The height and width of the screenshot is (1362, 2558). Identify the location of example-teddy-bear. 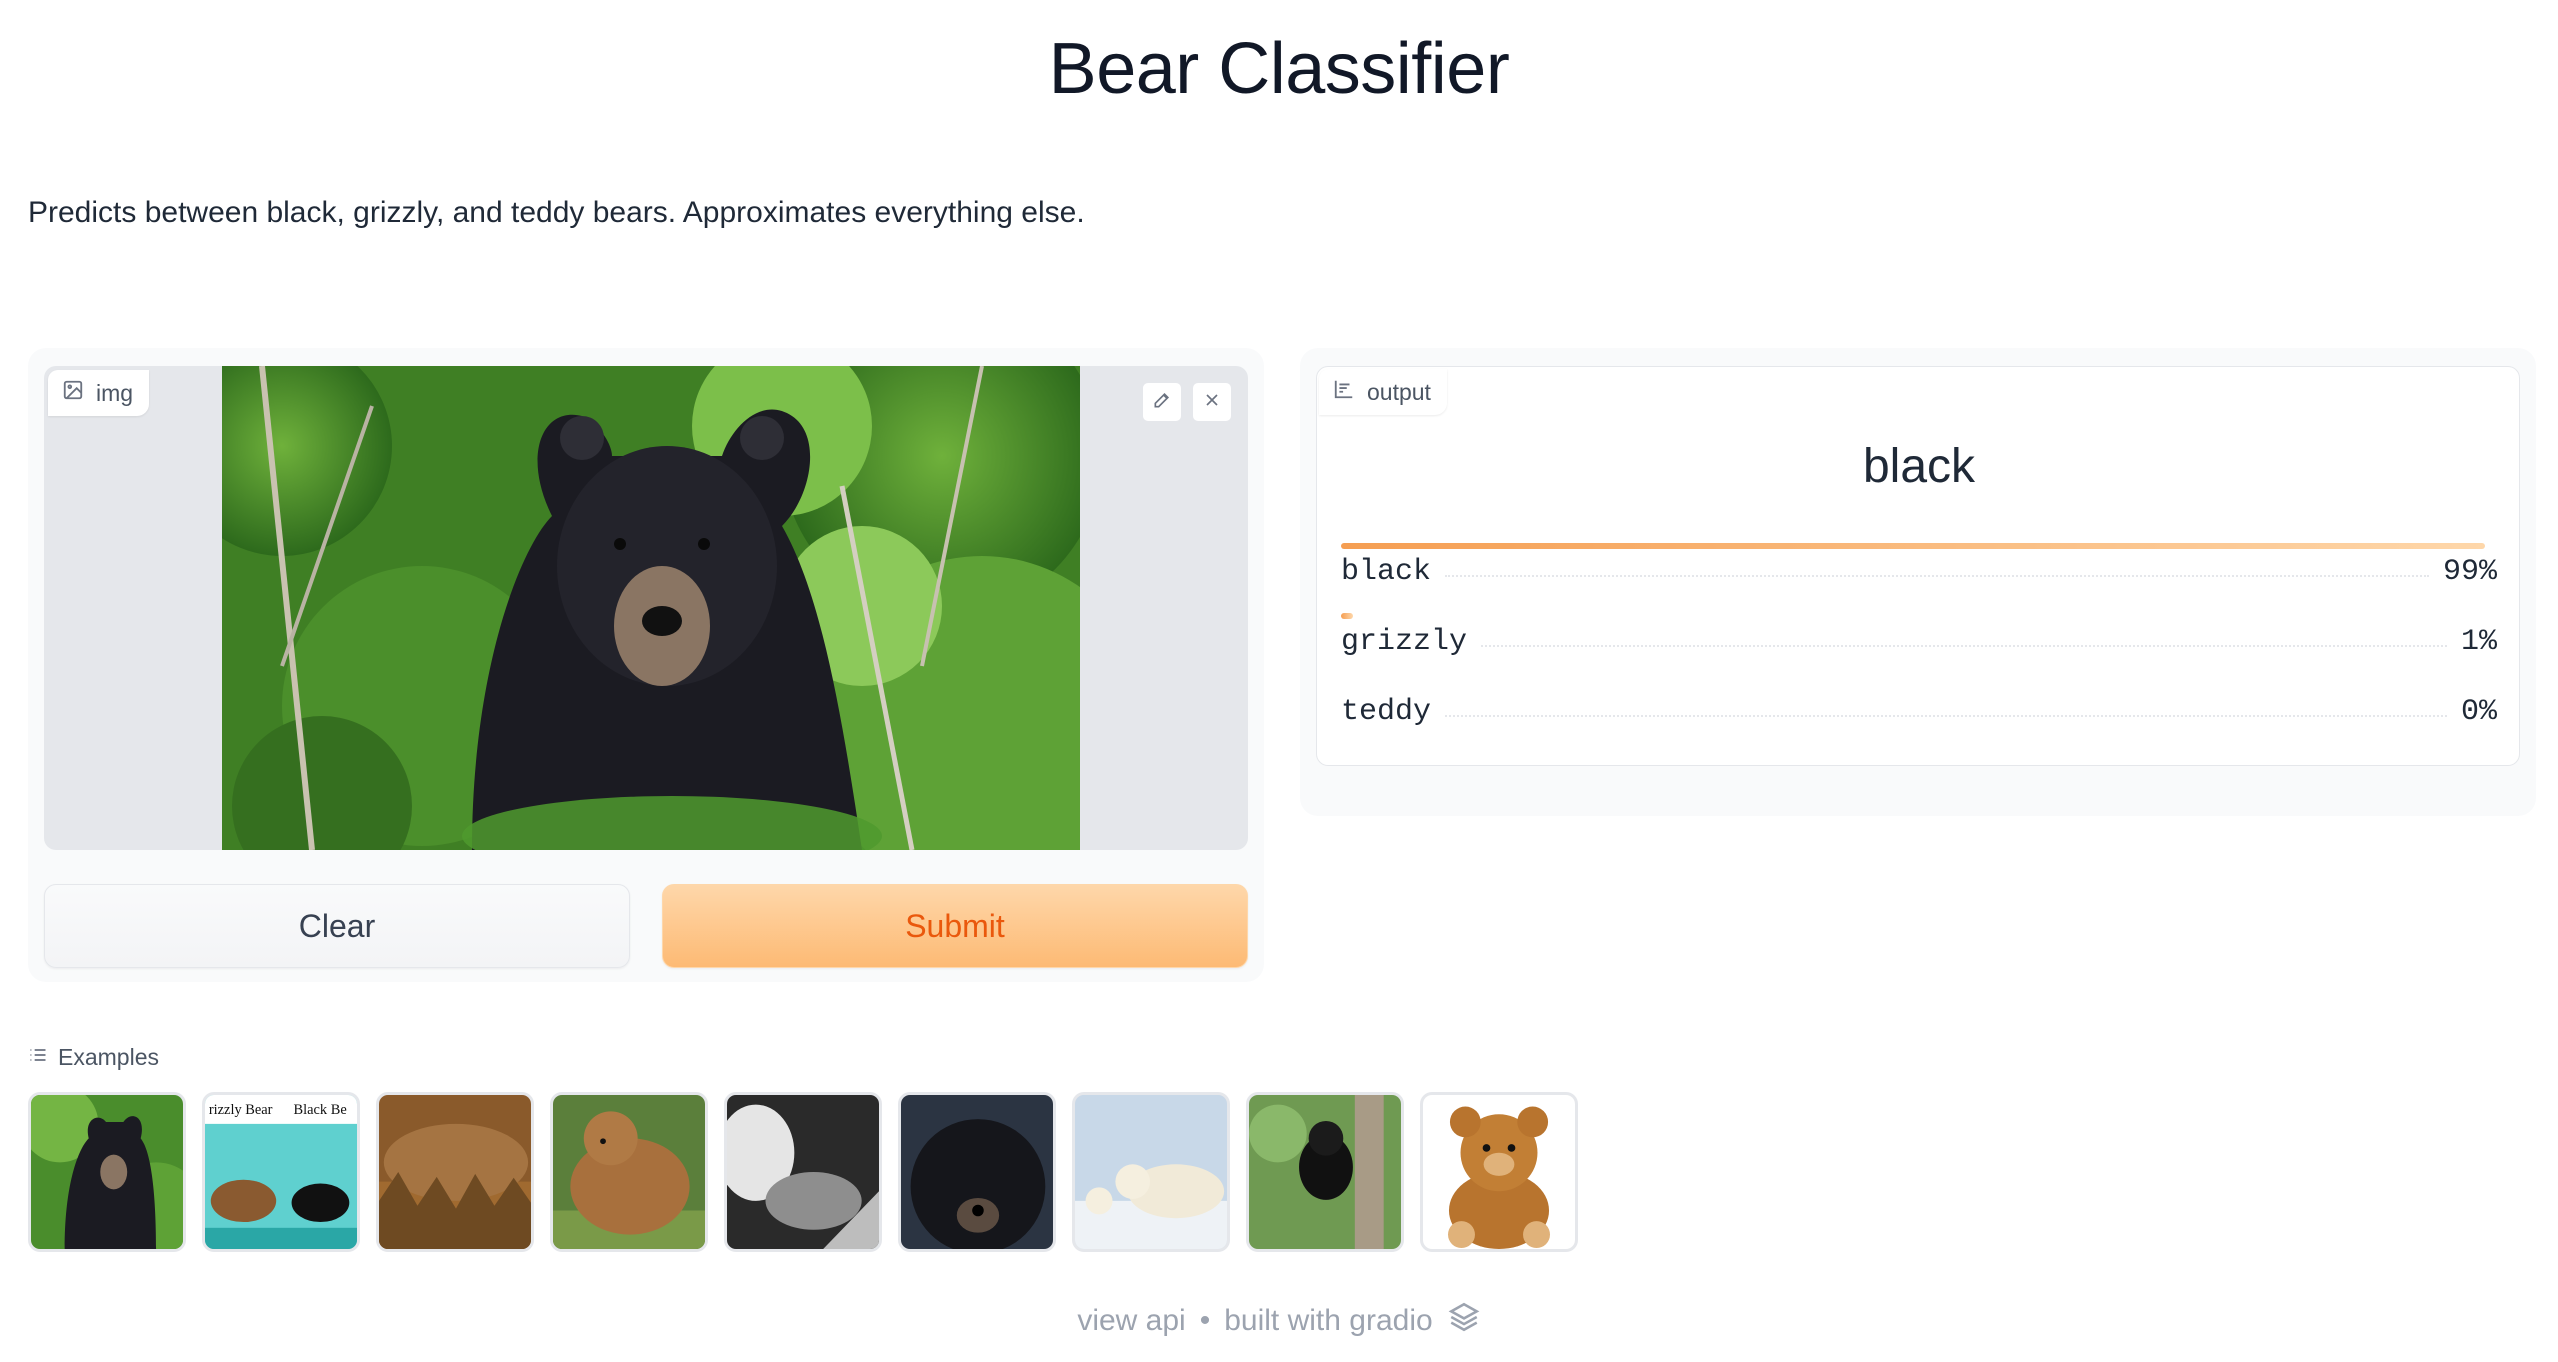
(1499, 1172).